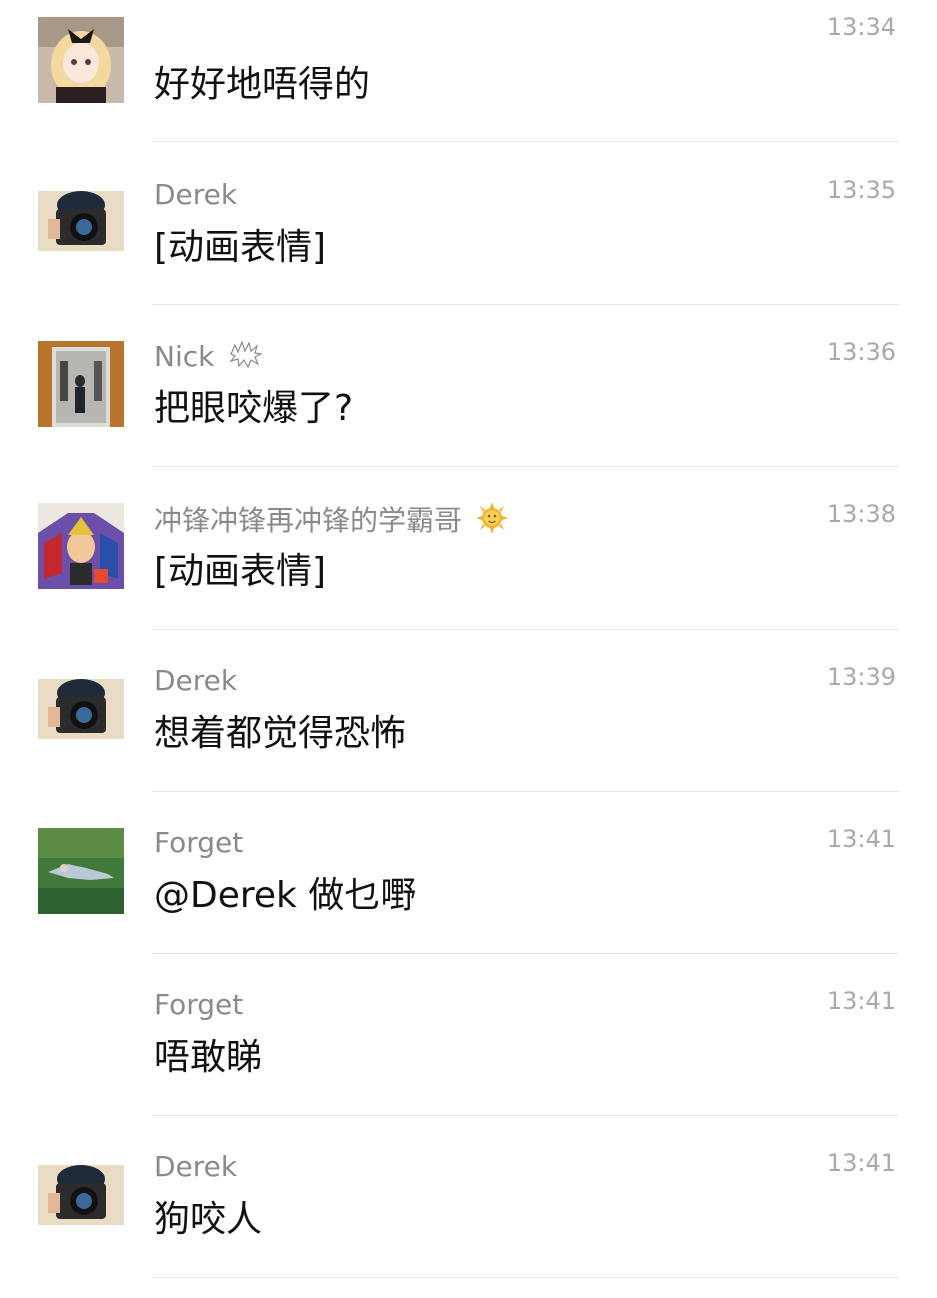 Image resolution: width=937 pixels, height=1298 pixels. I want to click on scribble-badge-icon, so click(245, 358).